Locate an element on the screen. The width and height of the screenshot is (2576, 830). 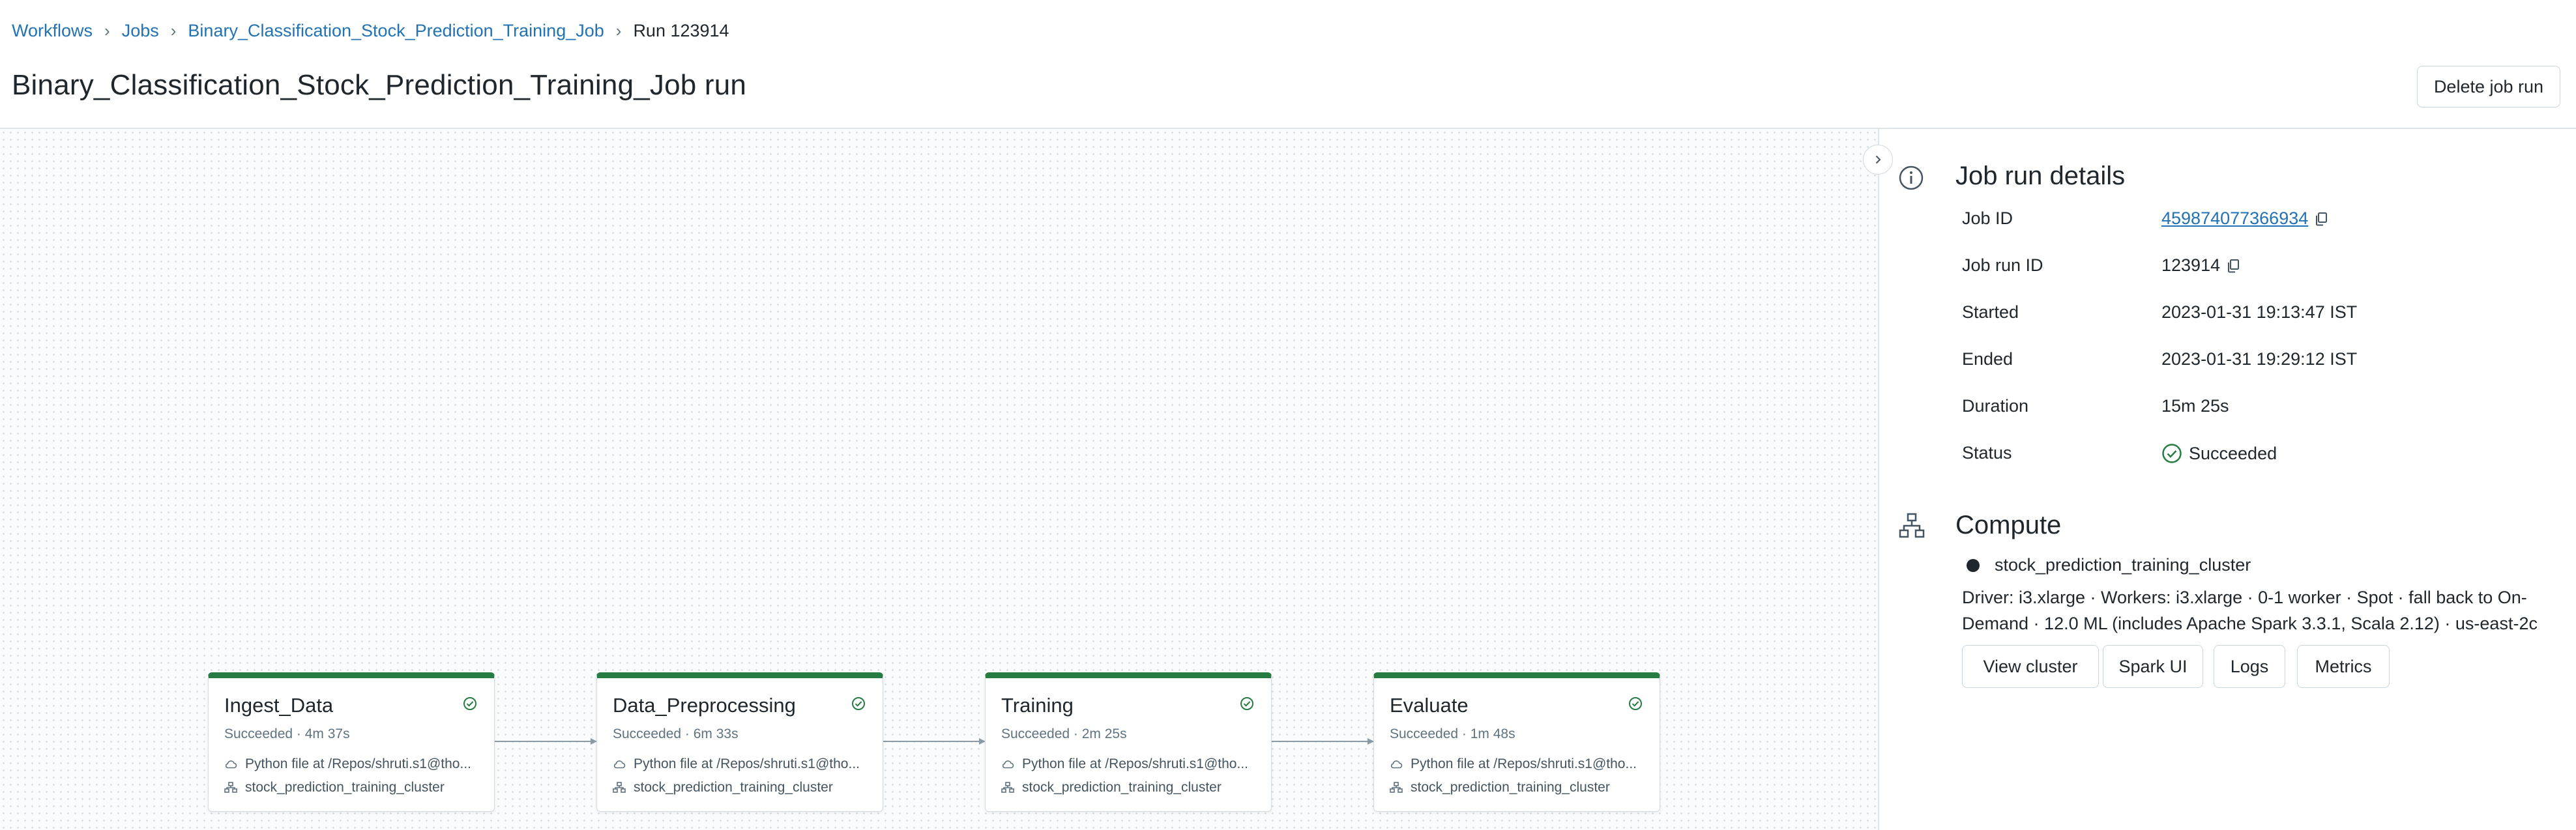
delete-job-run-button: Delete job run is located at coordinates (2488, 86).